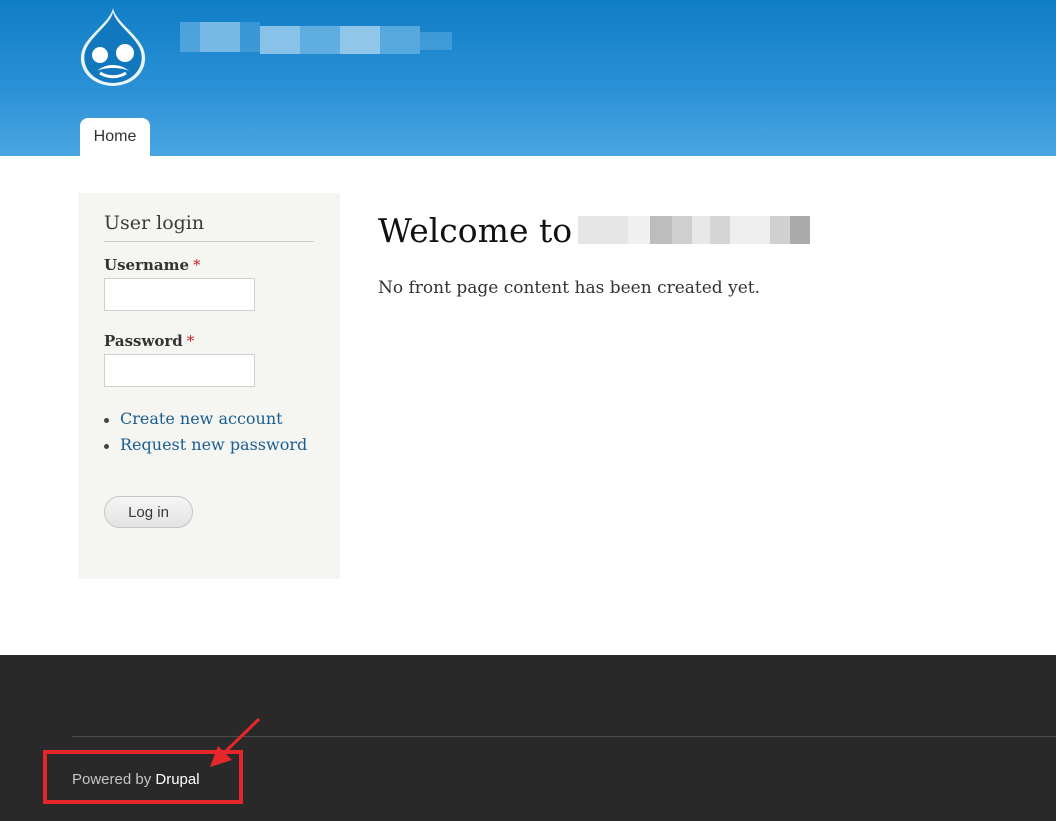 This screenshot has height=821, width=1056. I want to click on page-title: Welcome to, so click(594, 230).